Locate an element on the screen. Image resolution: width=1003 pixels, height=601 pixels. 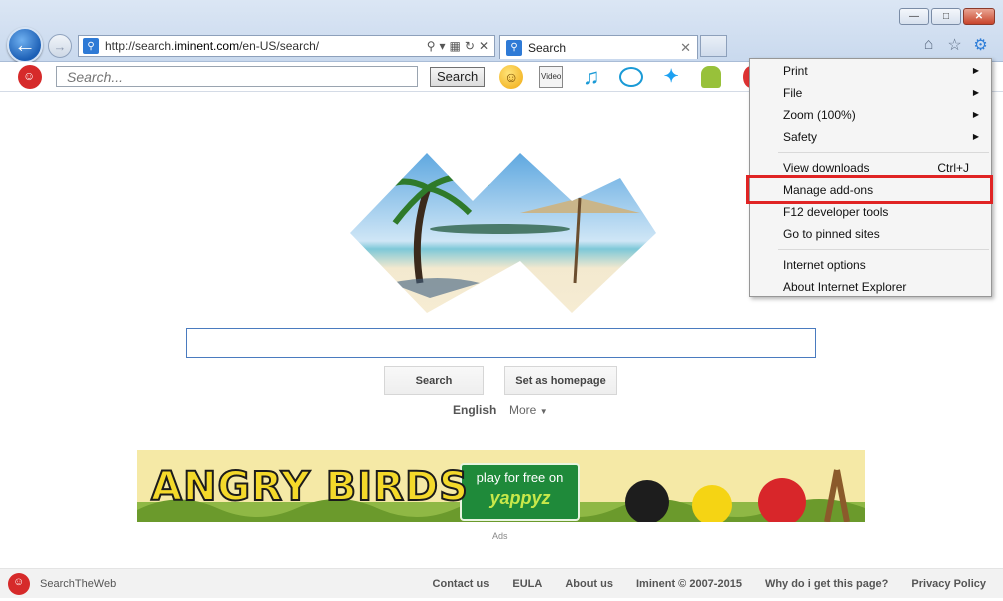
android-icon is located at coordinates (711, 77).